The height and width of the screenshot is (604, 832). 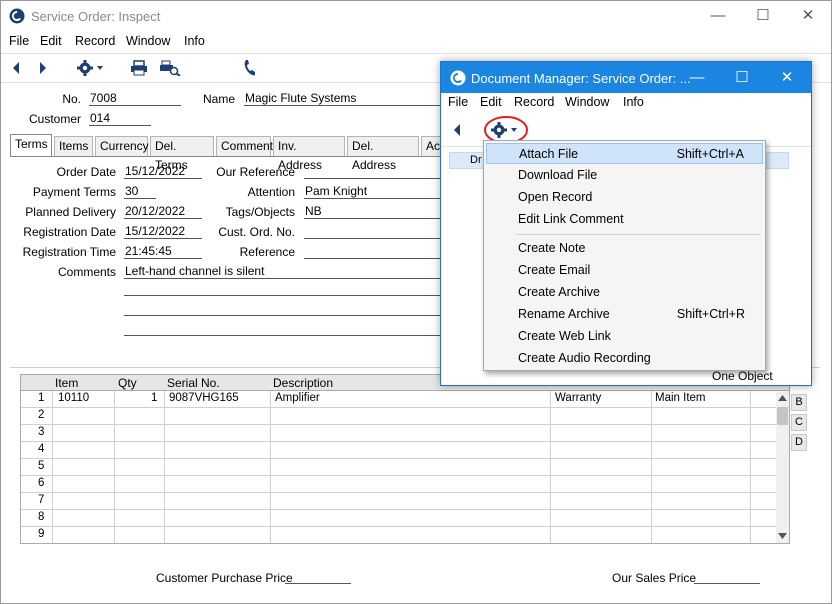 I want to click on table-row: 7, so click(x=399, y=501).